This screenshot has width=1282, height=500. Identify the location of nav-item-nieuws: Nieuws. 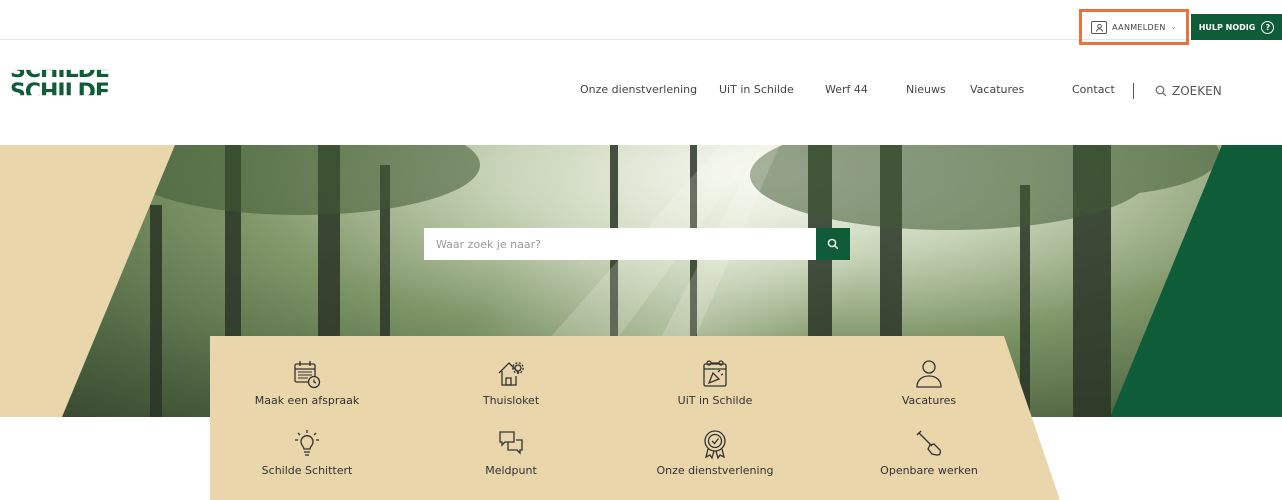
(926, 89).